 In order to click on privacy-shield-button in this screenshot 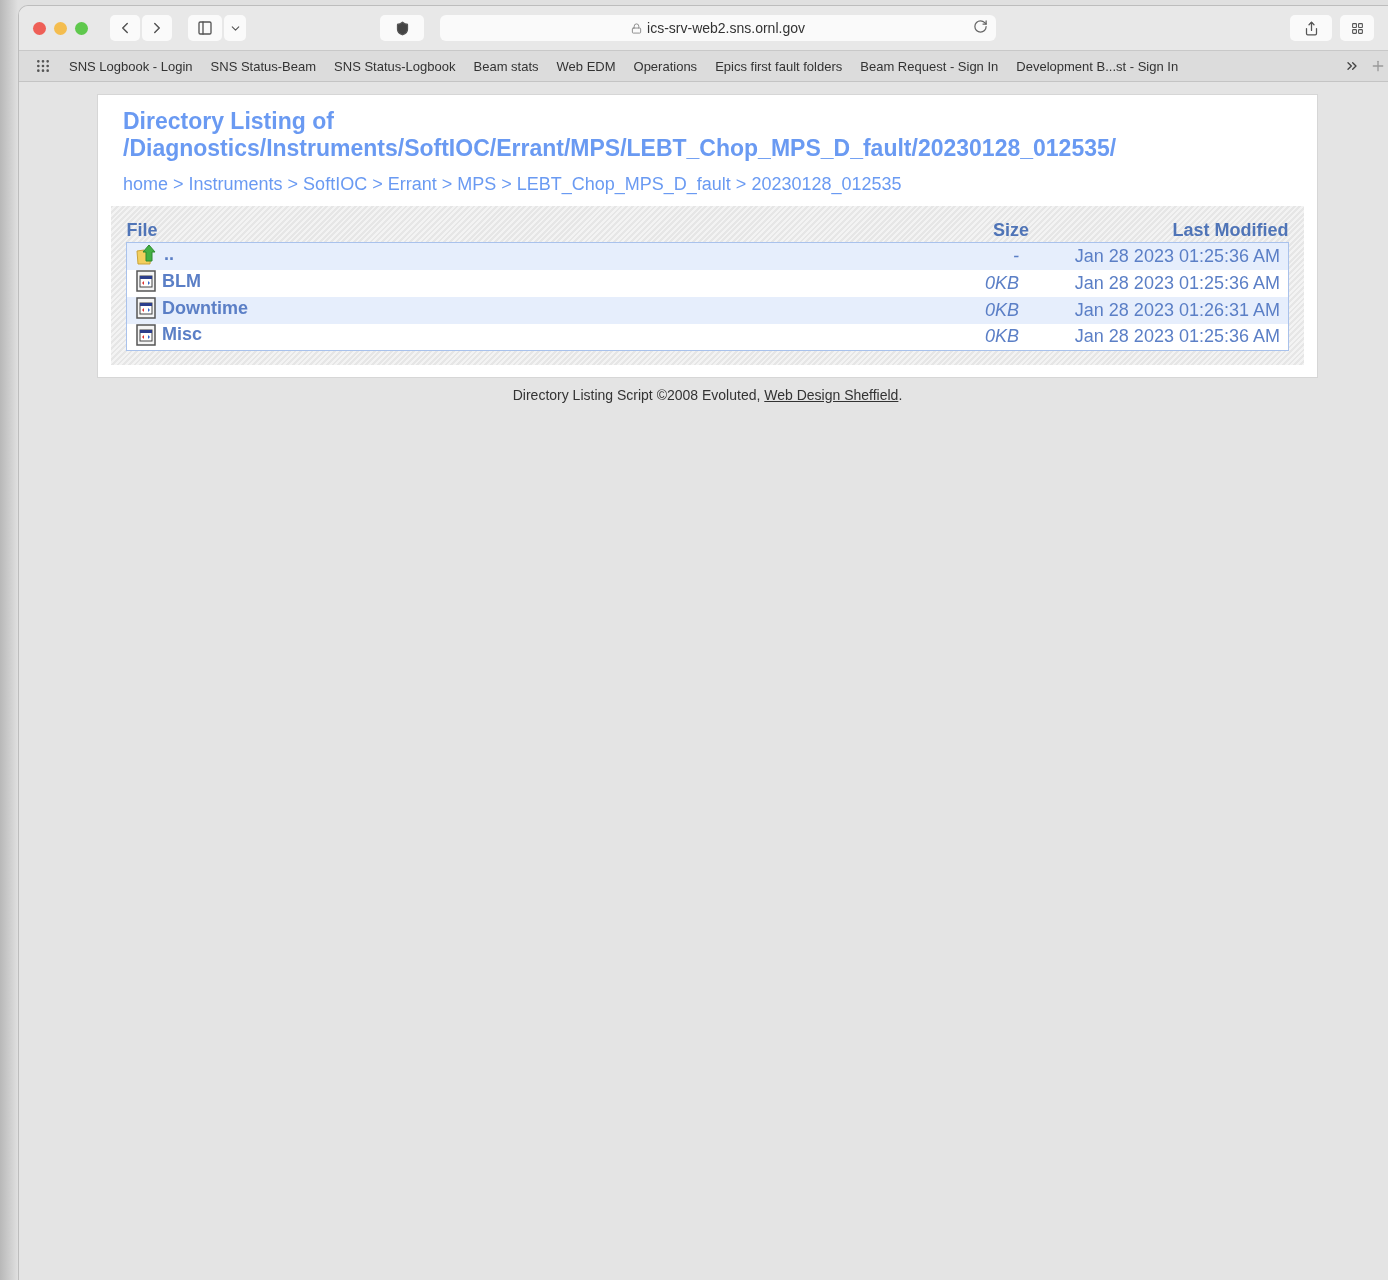, I will do `click(402, 28)`.